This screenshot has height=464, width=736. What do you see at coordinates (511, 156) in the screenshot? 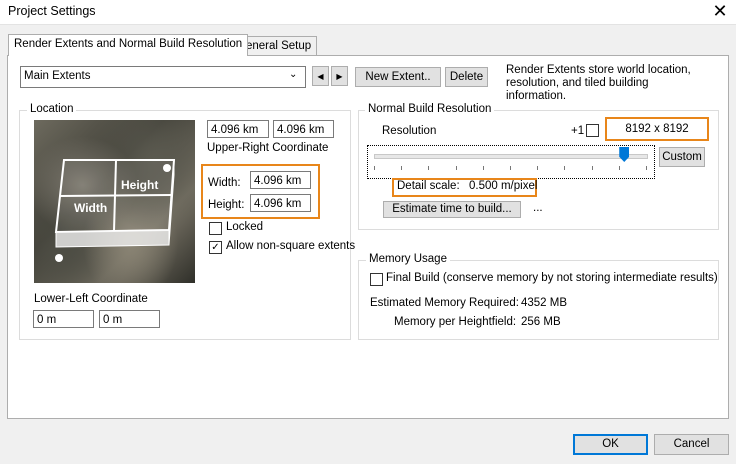
I see `slider-track` at bounding box center [511, 156].